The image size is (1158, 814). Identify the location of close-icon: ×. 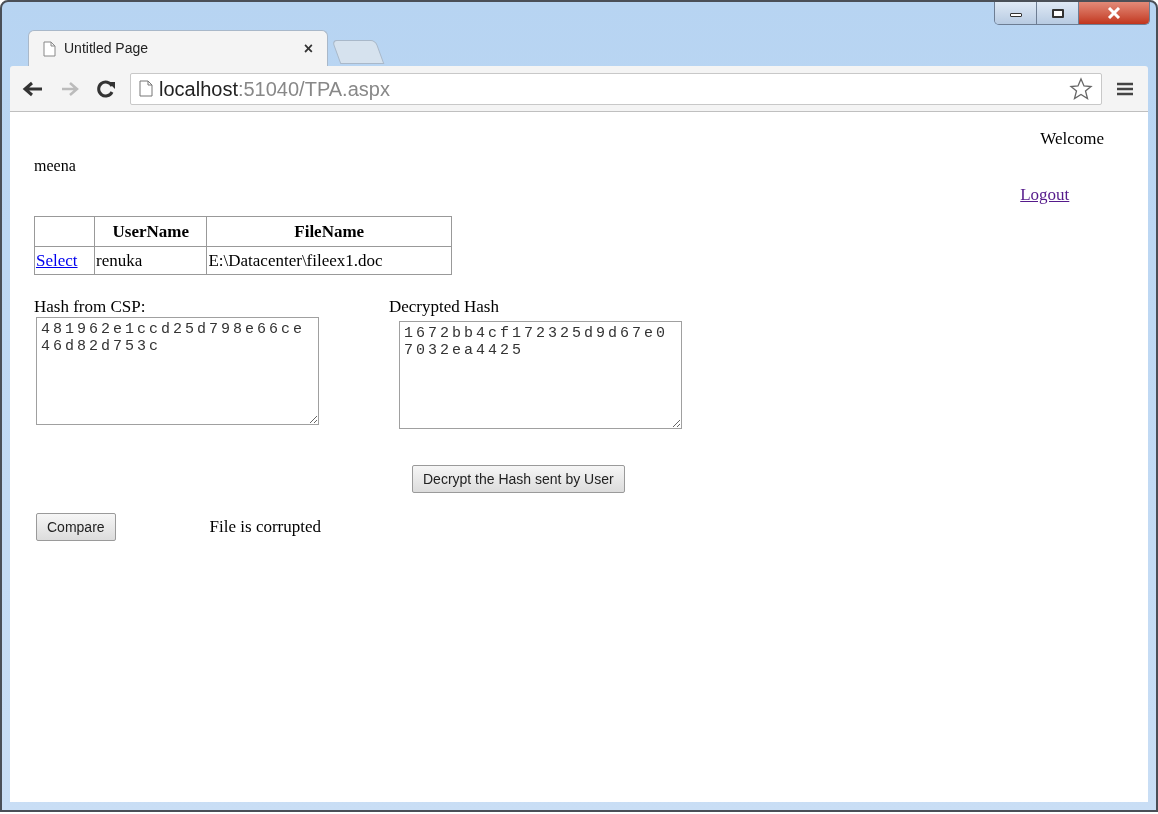
(308, 48).